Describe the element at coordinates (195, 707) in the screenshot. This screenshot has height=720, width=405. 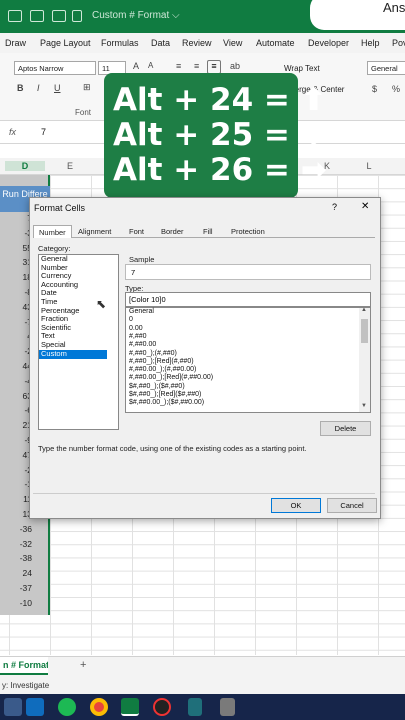
I see `app-icon` at that location.